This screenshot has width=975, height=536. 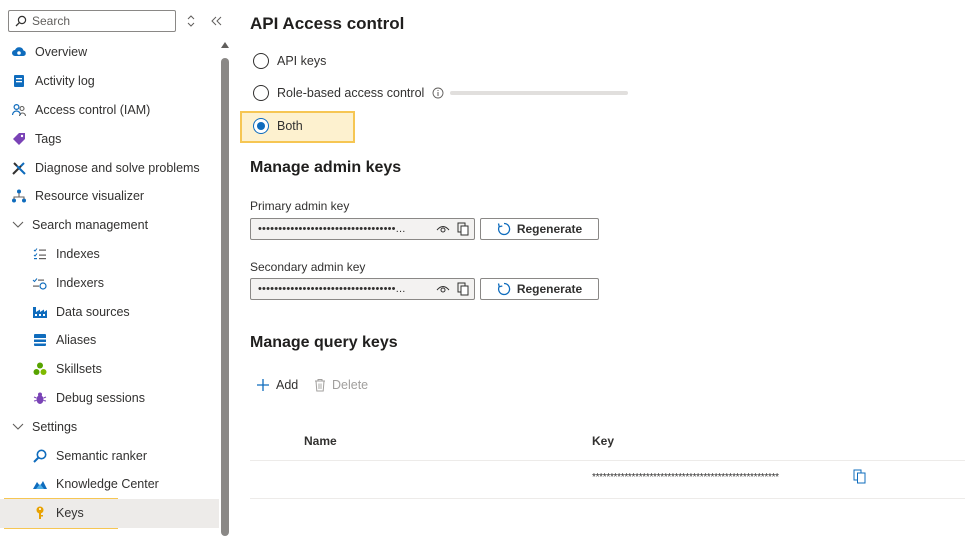 I want to click on sidebar-item-indexers: Indexers, so click(x=109, y=282).